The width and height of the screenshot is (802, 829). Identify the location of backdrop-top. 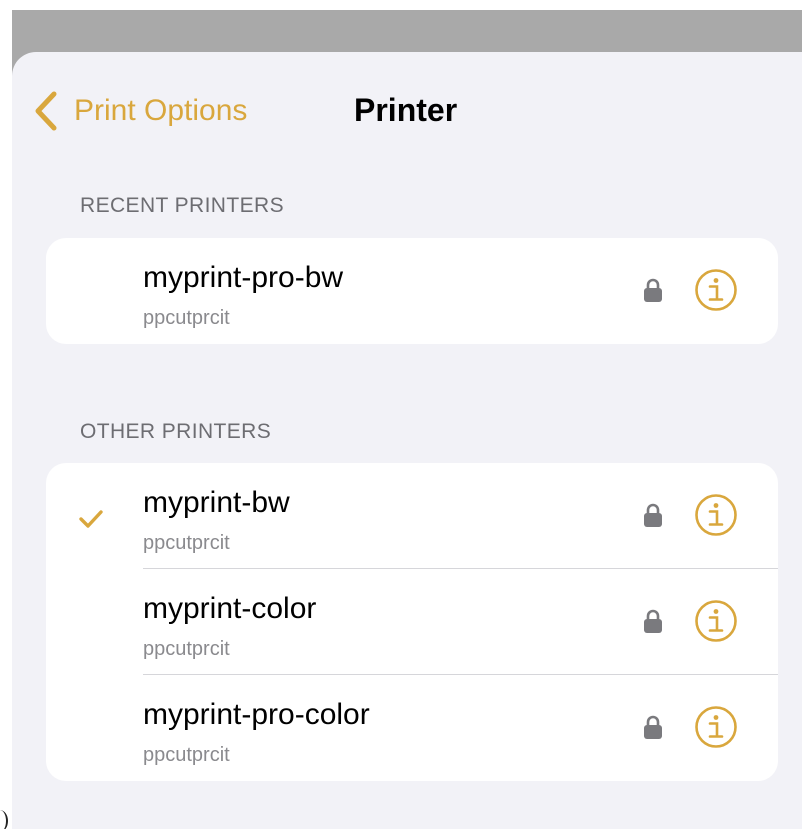
(401, 5).